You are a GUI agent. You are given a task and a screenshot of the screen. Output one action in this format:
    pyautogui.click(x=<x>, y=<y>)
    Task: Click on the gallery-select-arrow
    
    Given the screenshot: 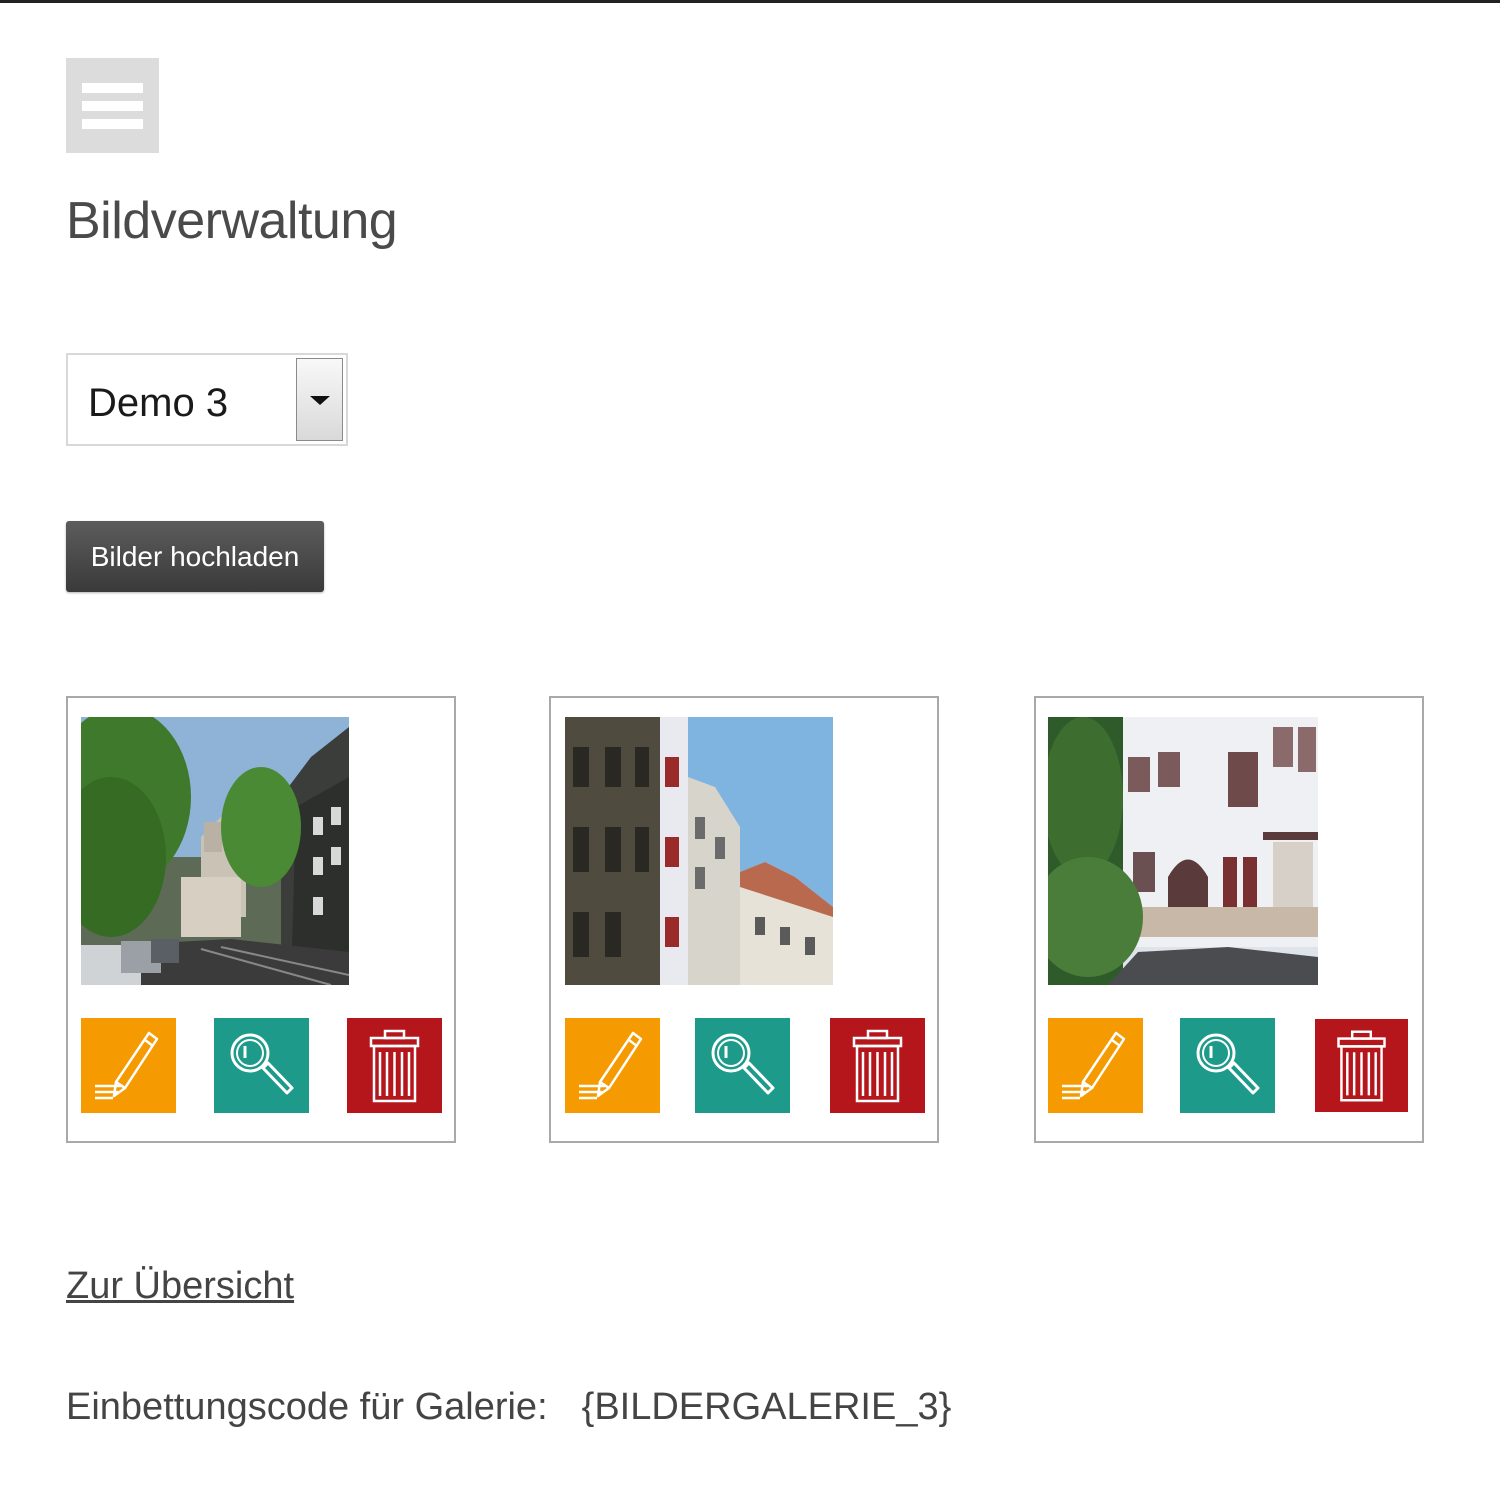 What is the action you would take?
    pyautogui.click(x=319, y=399)
    